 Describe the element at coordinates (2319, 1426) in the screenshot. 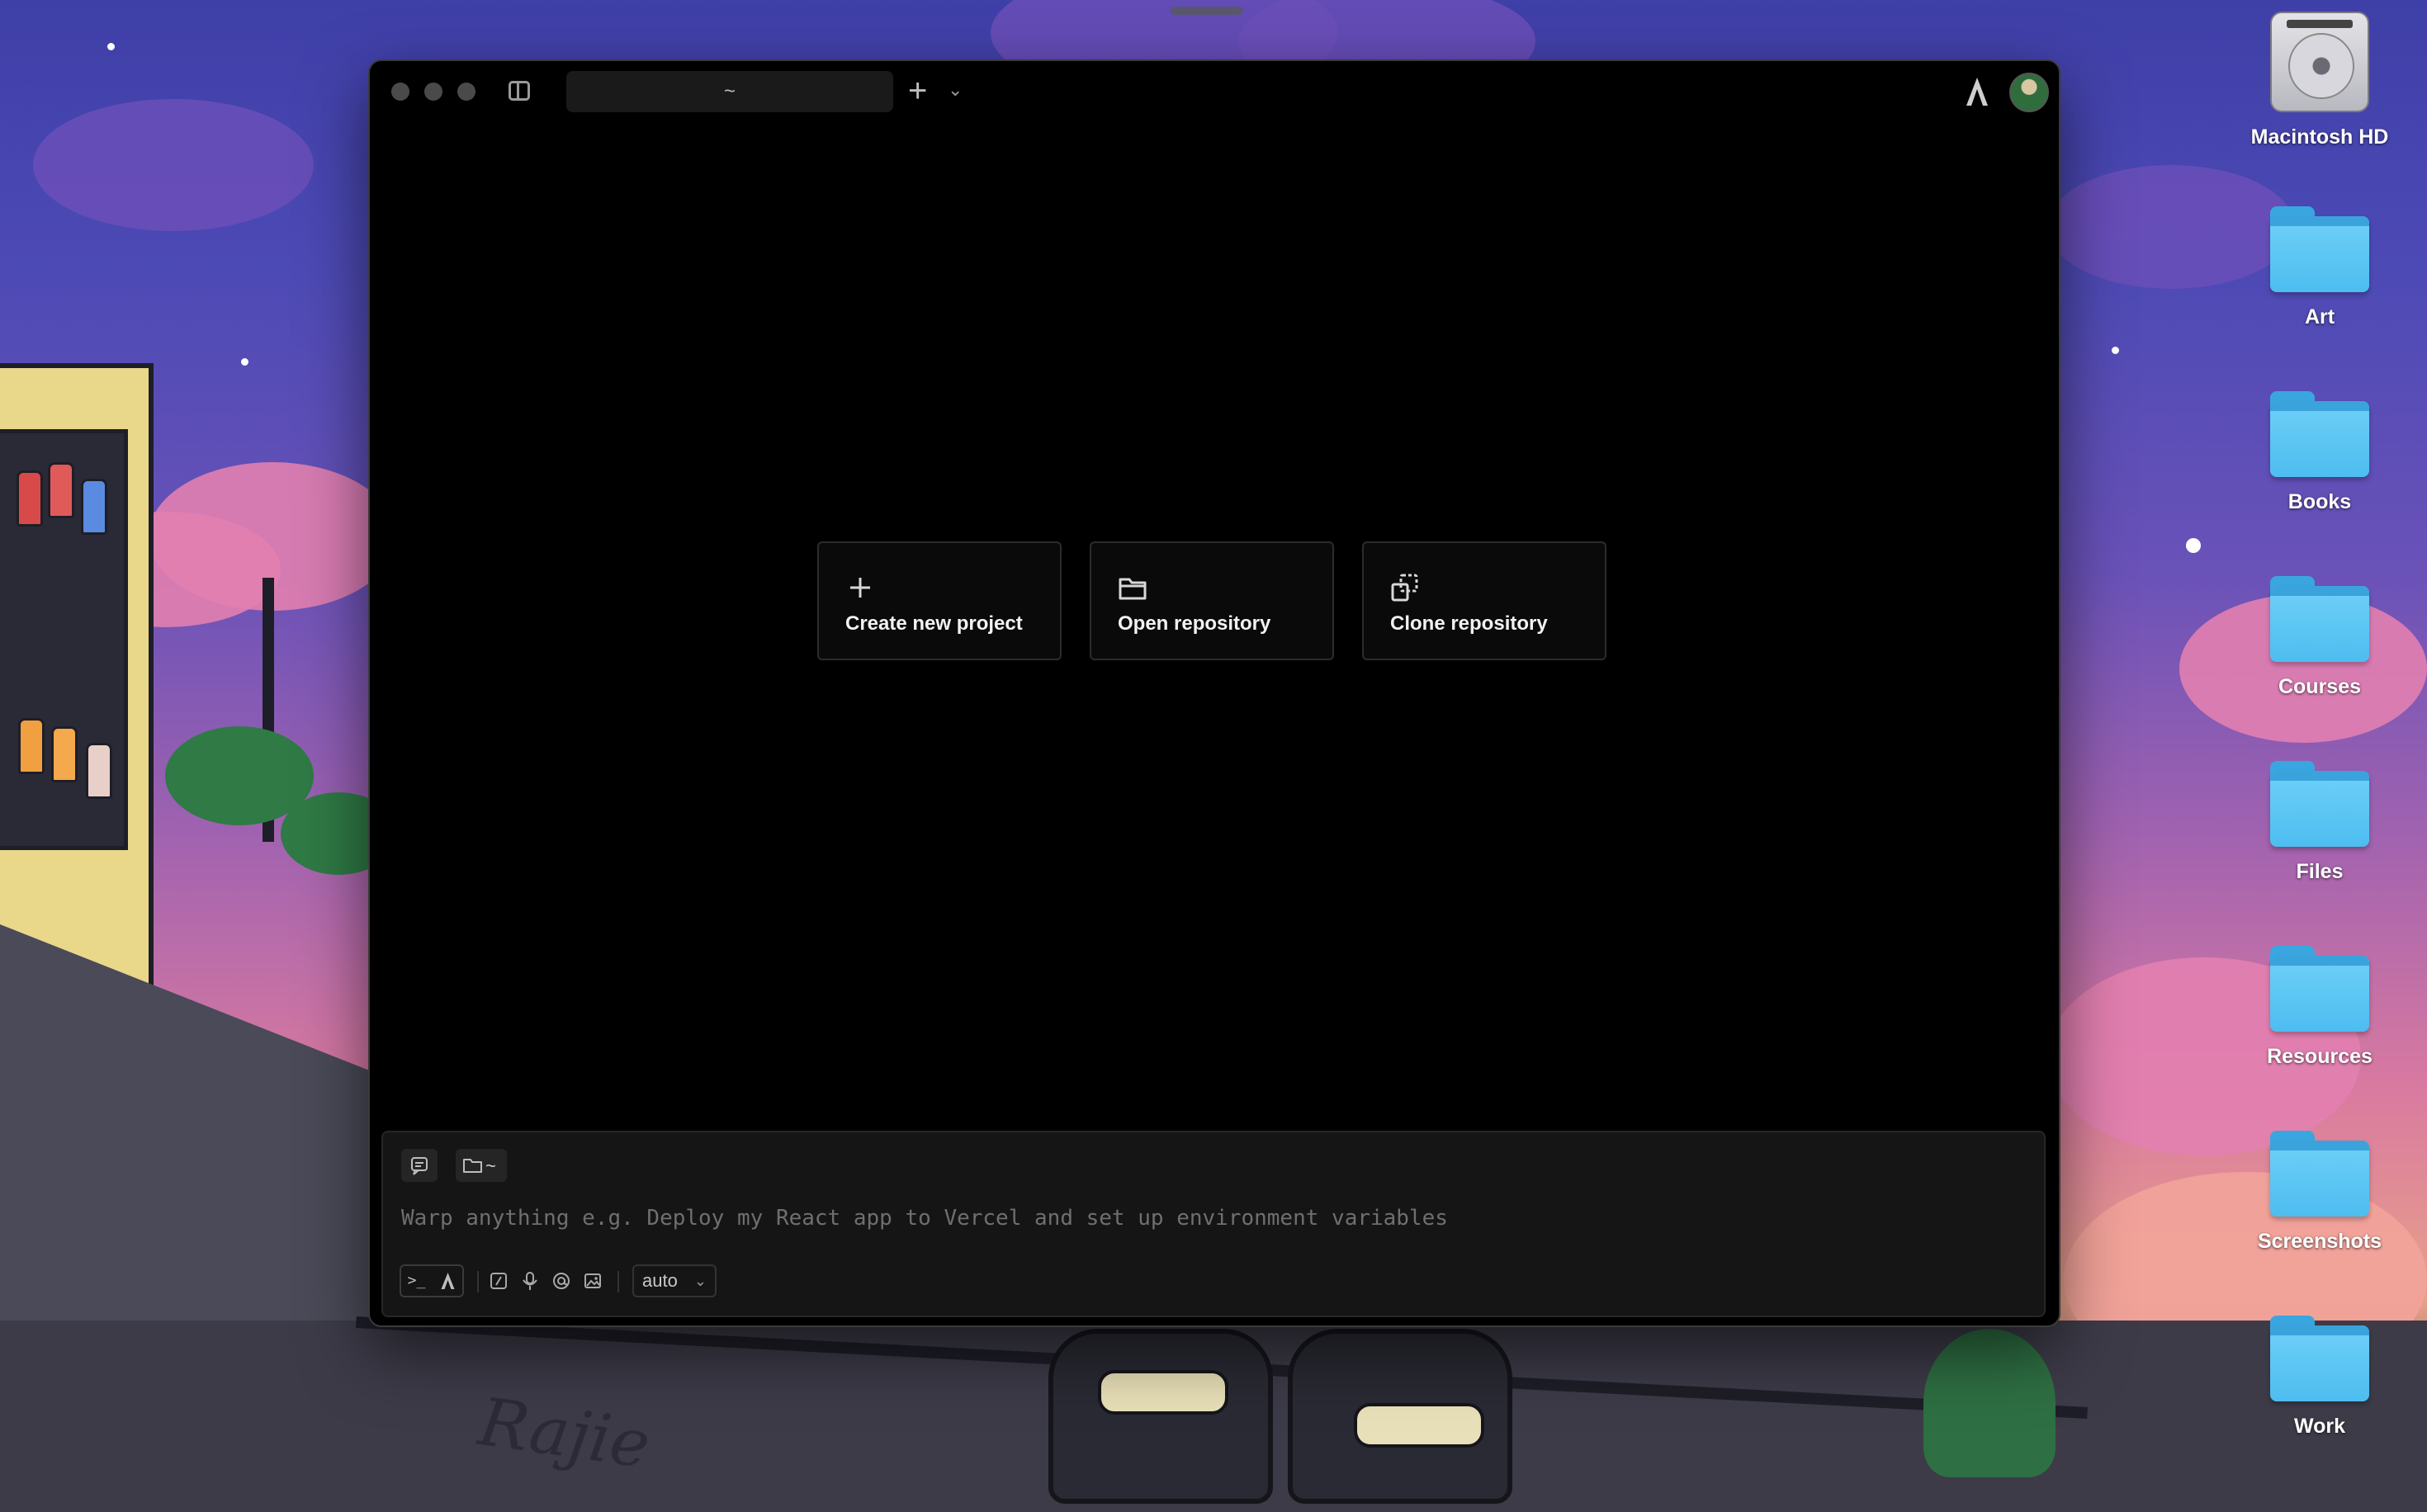

I see `desktop-item-label: Work` at that location.